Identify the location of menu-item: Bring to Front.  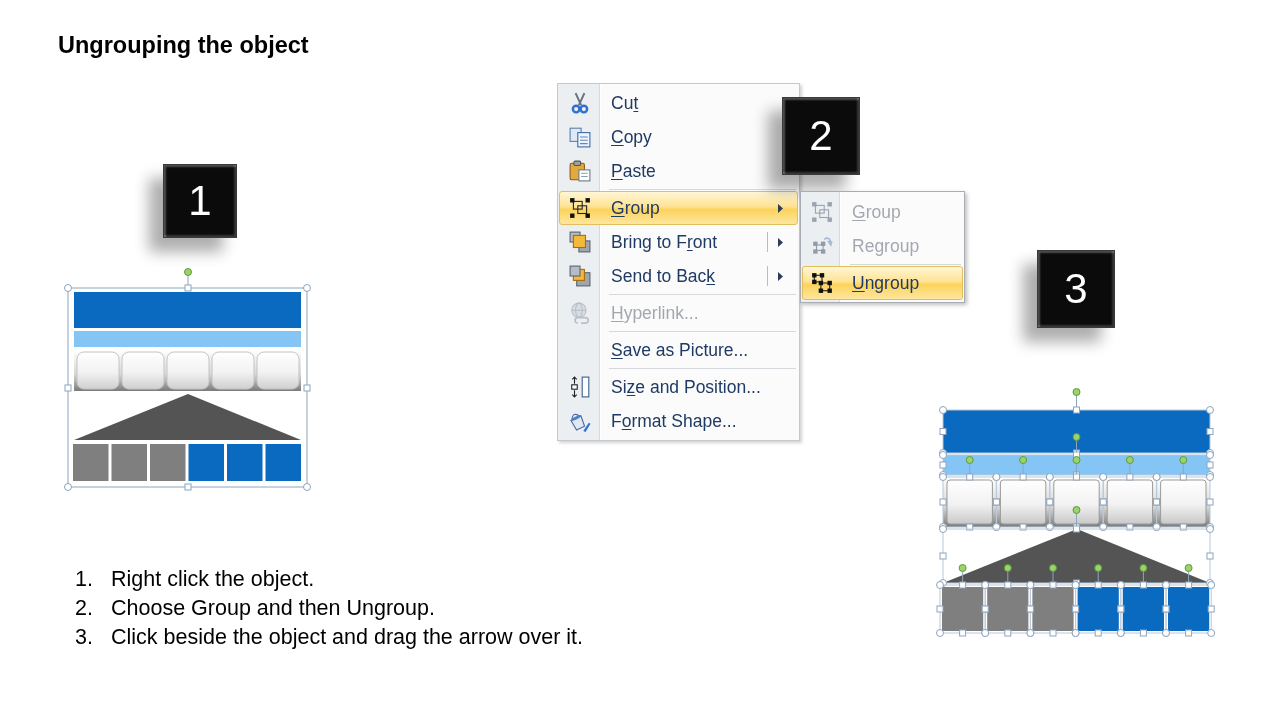
(678, 242).